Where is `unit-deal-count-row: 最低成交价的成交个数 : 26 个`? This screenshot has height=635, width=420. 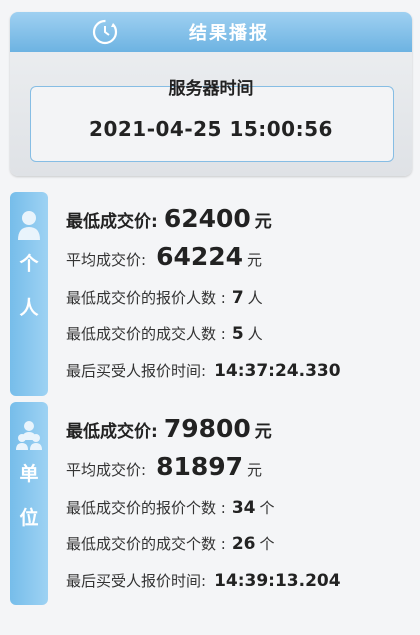
unit-deal-count-row: 最低成交价的成交个数 : 26 个 is located at coordinates (170, 543).